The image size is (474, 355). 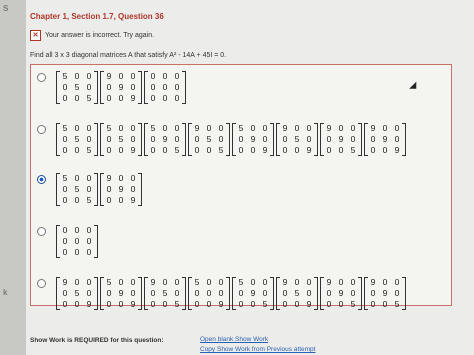 I want to click on answer-option: 500050005900090009, so click(x=89, y=189).